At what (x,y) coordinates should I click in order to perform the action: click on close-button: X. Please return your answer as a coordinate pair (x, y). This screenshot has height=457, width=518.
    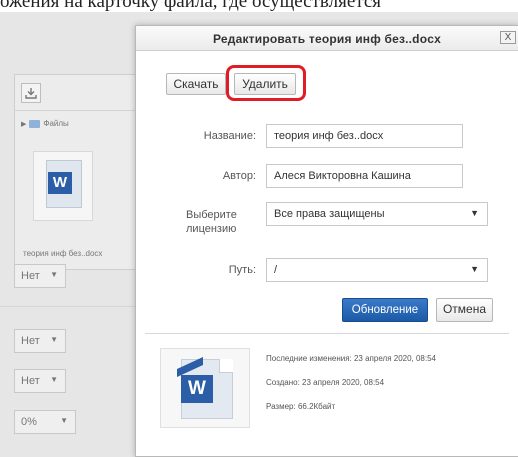
    Looking at the image, I should click on (508, 37).